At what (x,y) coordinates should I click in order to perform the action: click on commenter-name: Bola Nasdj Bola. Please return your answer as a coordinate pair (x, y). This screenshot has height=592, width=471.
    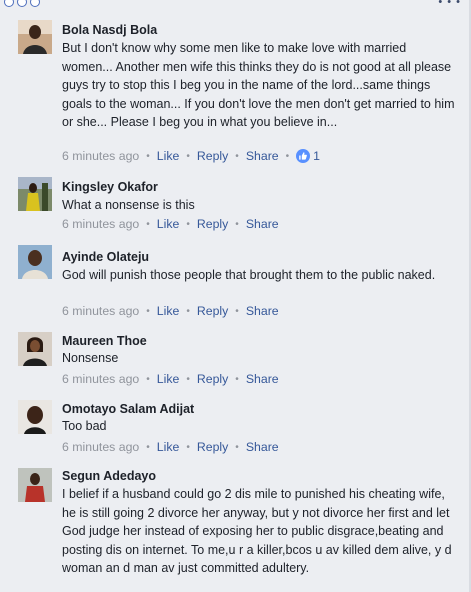
    Looking at the image, I should click on (109, 30).